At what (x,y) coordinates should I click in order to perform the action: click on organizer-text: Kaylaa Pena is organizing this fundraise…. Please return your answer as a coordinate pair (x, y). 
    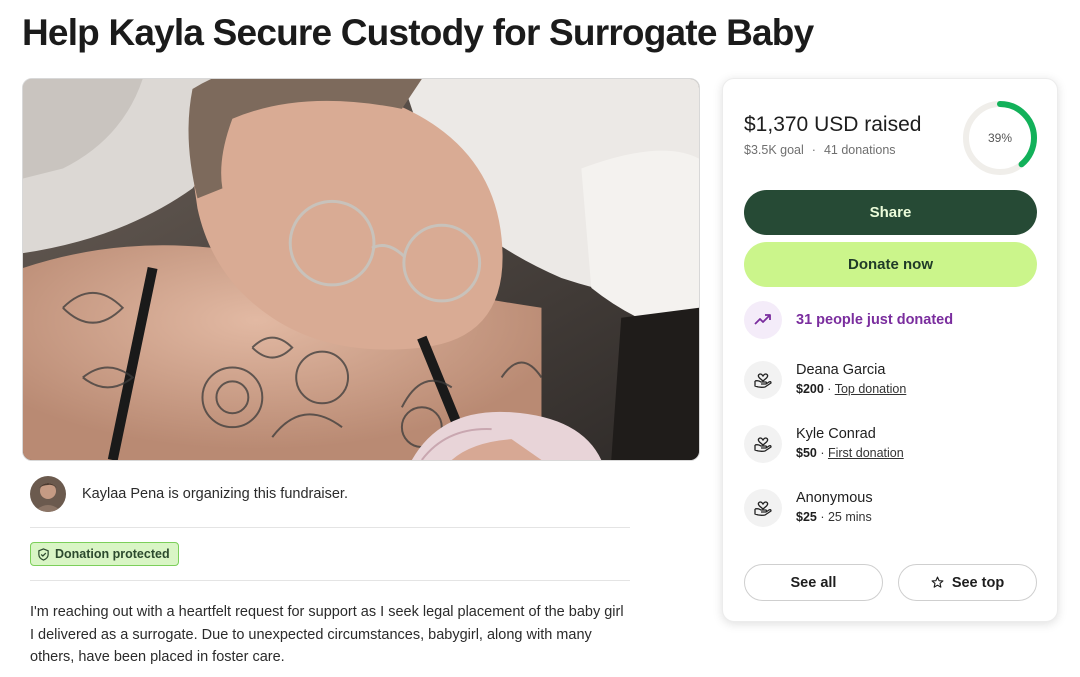
    Looking at the image, I should click on (215, 494).